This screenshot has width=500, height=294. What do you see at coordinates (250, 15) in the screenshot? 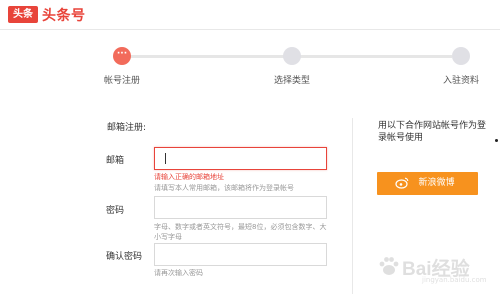
I see `top-header: 头条 头条号` at bounding box center [250, 15].